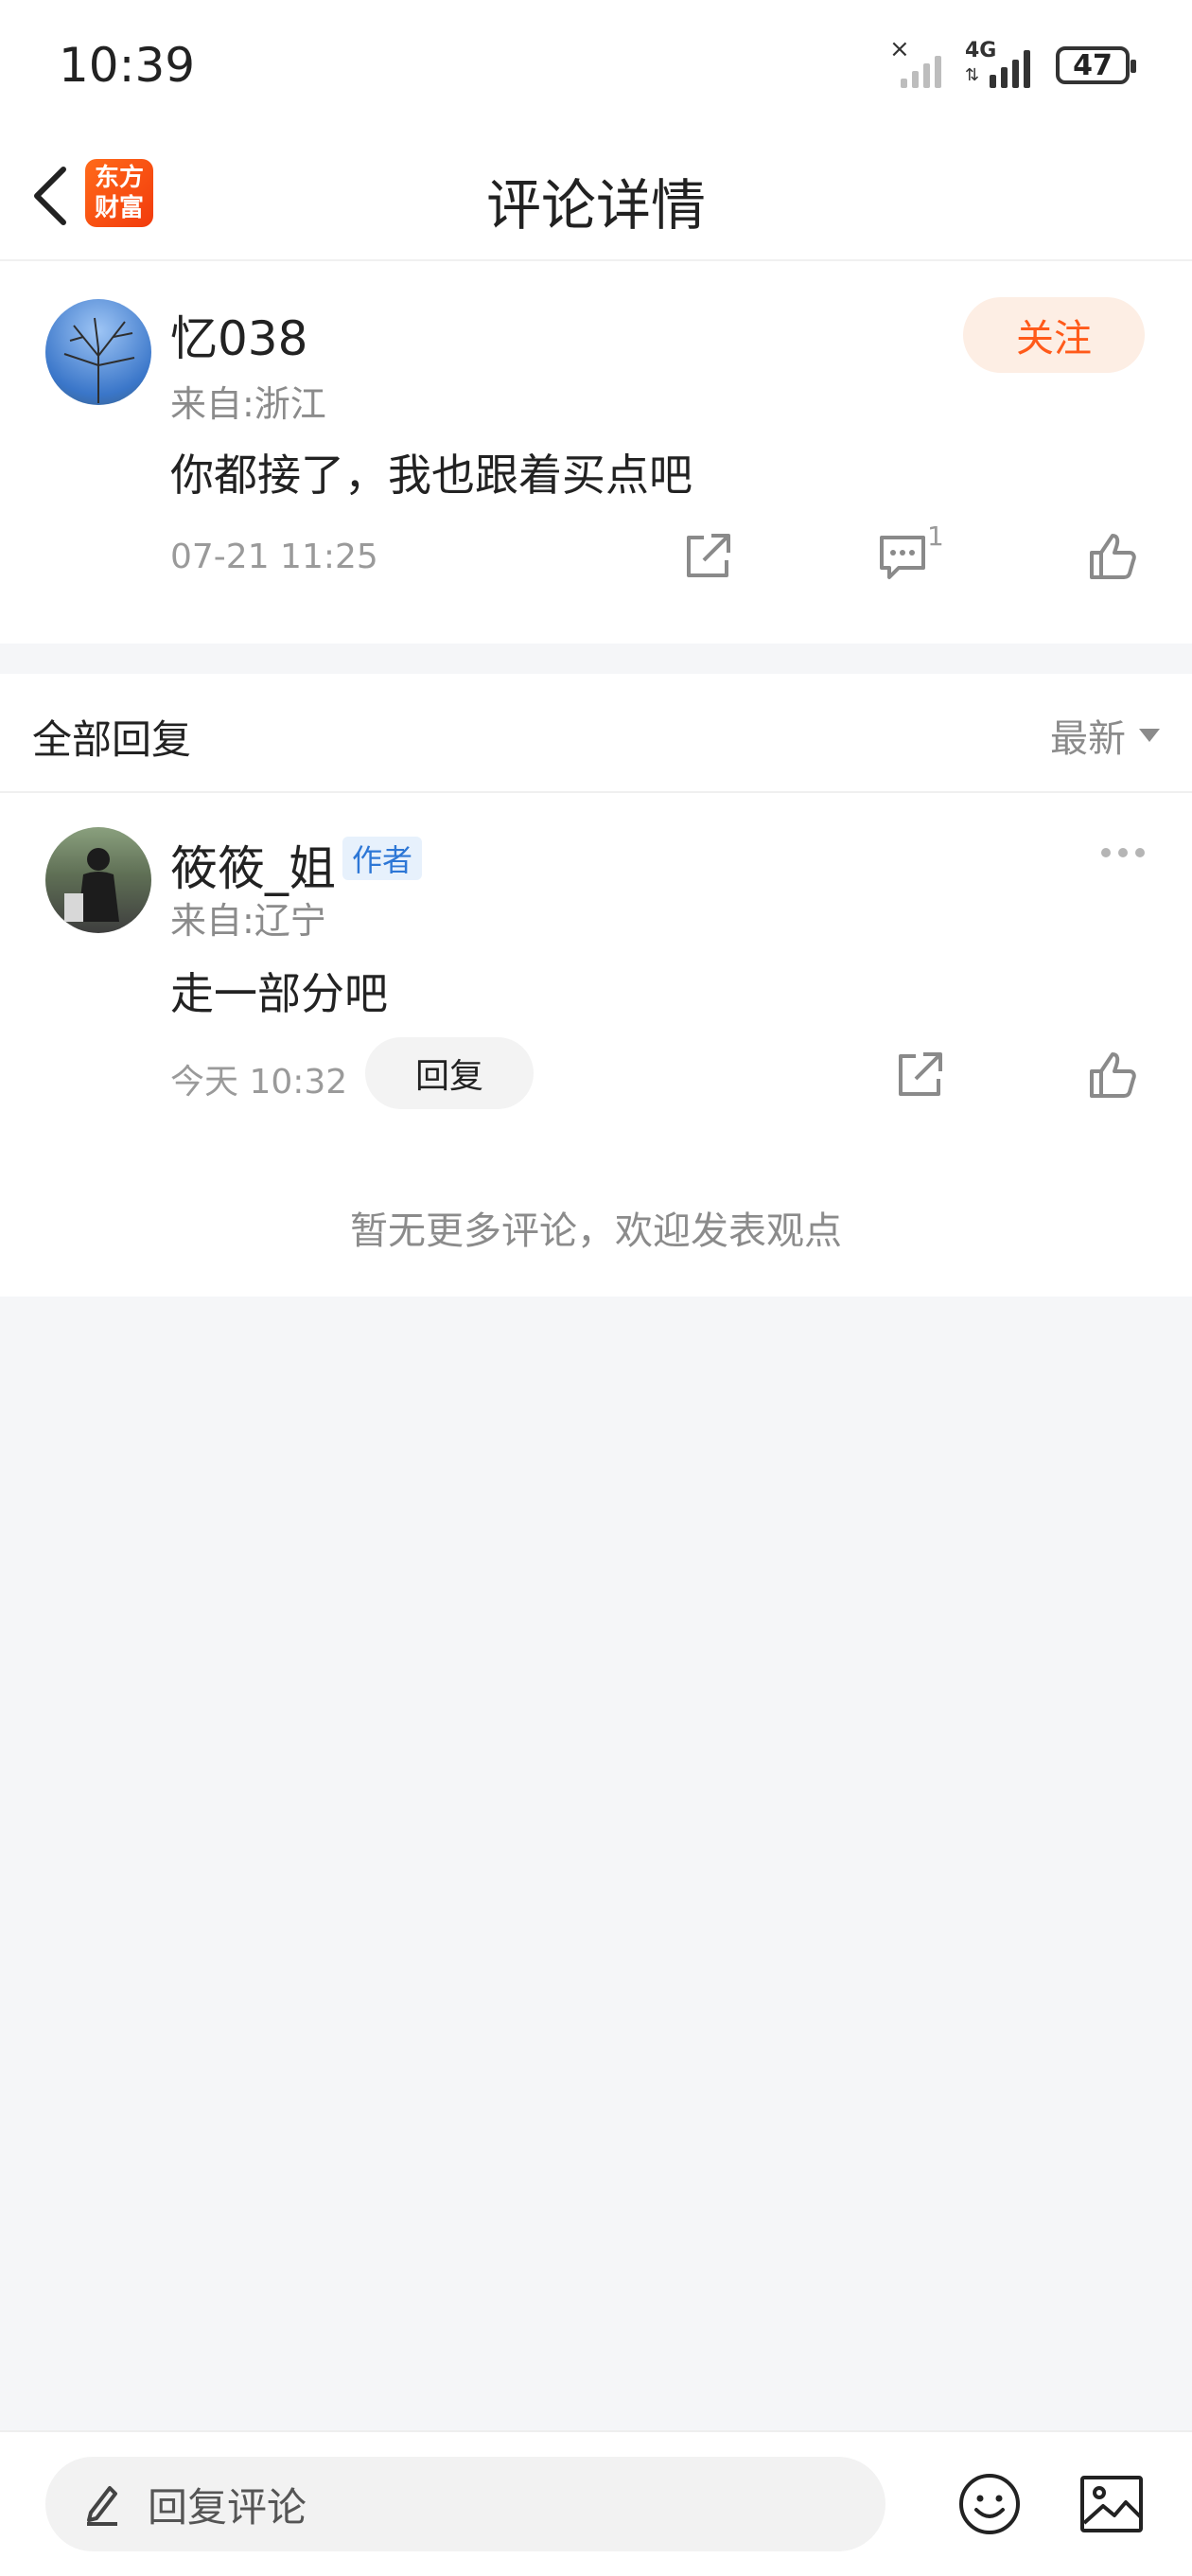 This screenshot has height=2576, width=1192. Describe the element at coordinates (1111, 2504) in the screenshot. I see `image-icon` at that location.